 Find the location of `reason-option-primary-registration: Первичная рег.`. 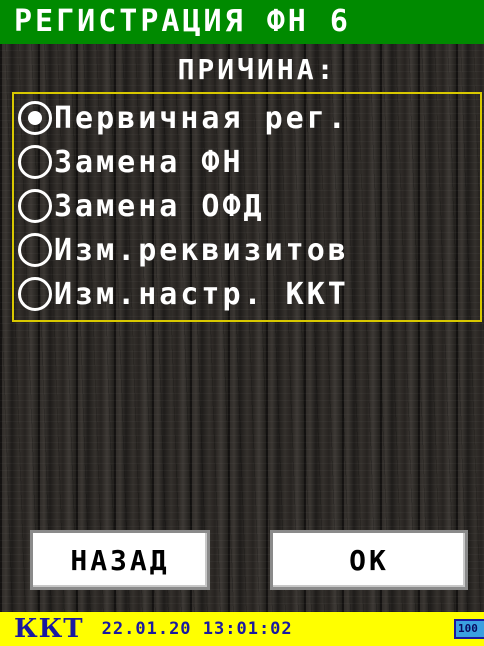

reason-option-primary-registration: Первичная рег. is located at coordinates (183, 118).